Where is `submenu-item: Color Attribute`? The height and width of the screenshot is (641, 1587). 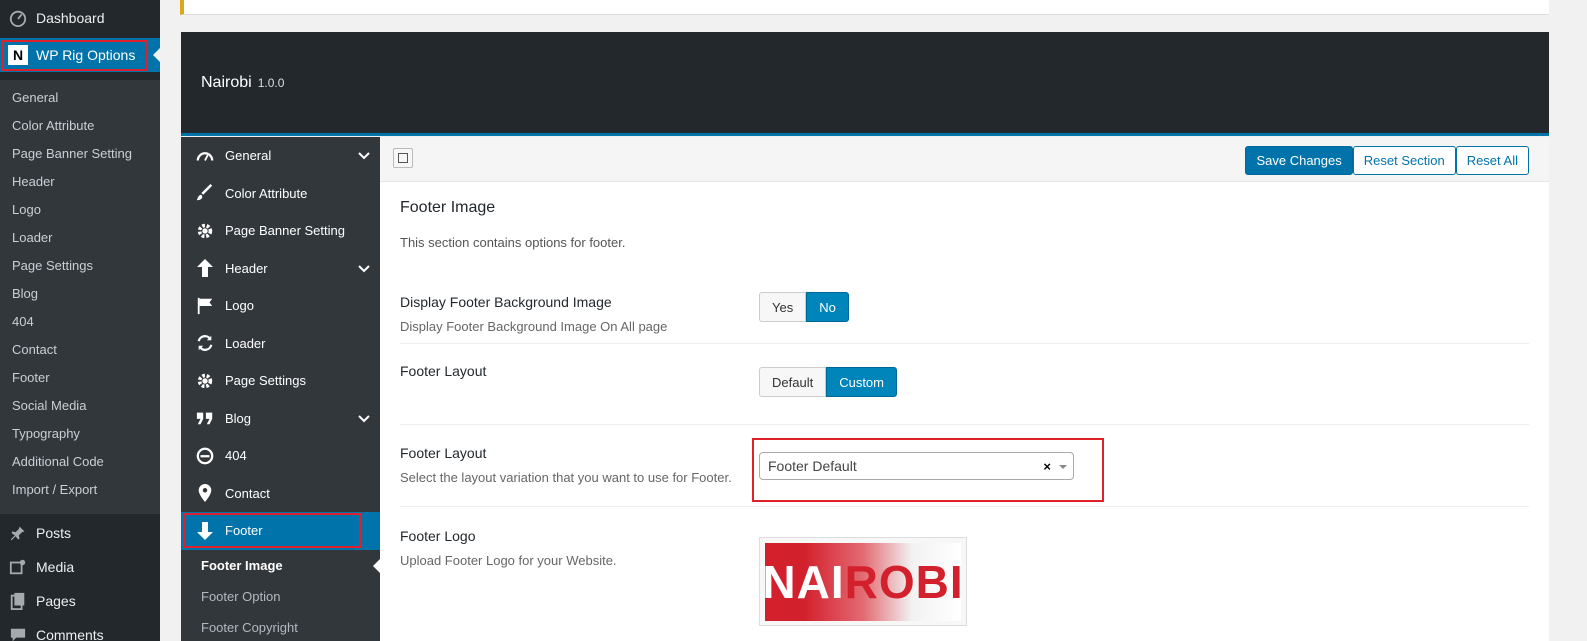 submenu-item: Color Attribute is located at coordinates (80, 126).